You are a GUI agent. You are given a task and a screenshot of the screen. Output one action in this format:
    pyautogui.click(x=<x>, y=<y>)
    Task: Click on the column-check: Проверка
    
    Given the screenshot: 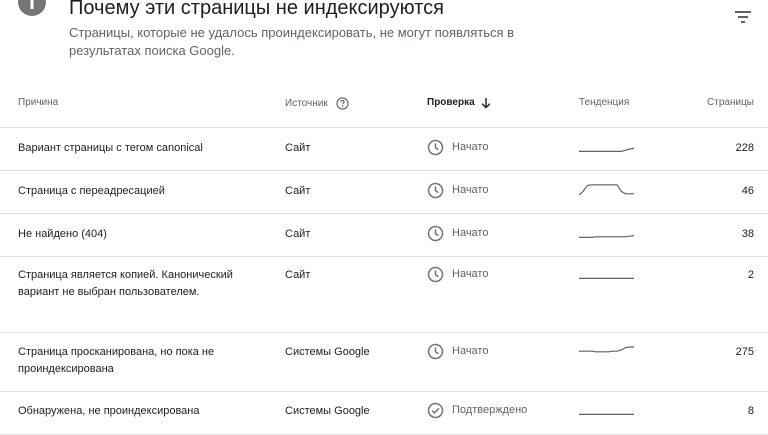 What is the action you would take?
    pyautogui.click(x=459, y=103)
    